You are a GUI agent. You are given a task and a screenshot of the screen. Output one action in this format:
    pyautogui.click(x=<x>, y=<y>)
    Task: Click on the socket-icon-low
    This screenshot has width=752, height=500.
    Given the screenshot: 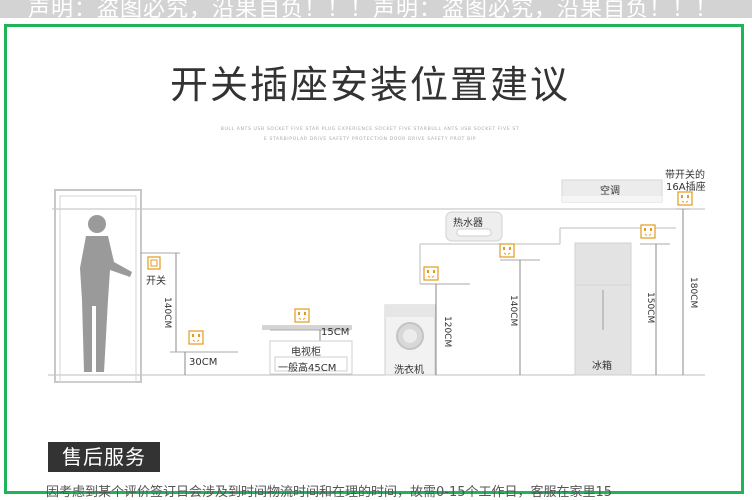 What is the action you would take?
    pyautogui.click(x=196, y=337)
    